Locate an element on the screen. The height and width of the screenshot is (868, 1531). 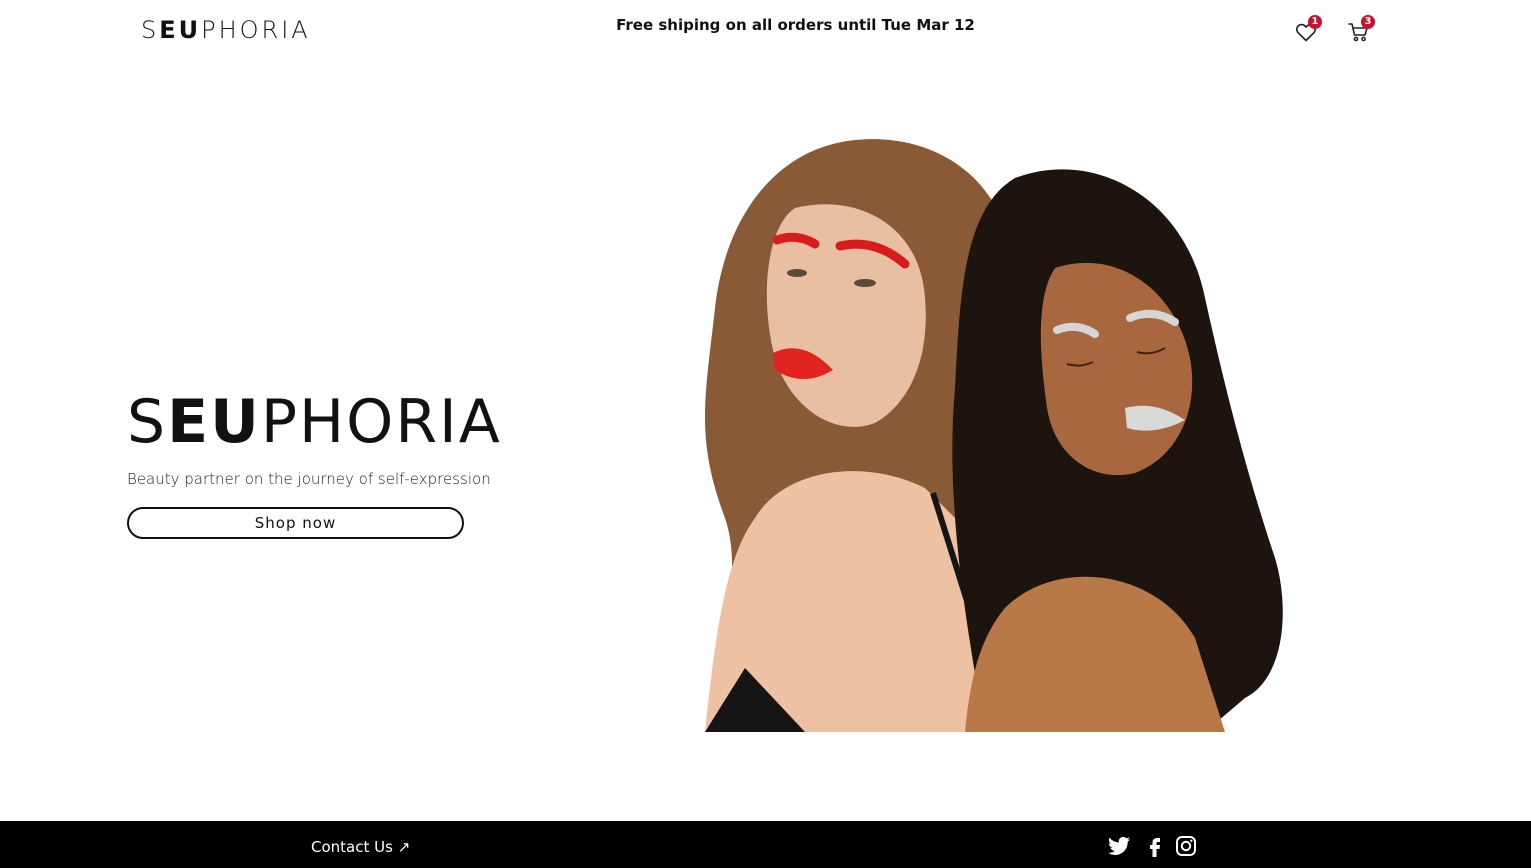
facebook-link is located at coordinates (1155, 846).